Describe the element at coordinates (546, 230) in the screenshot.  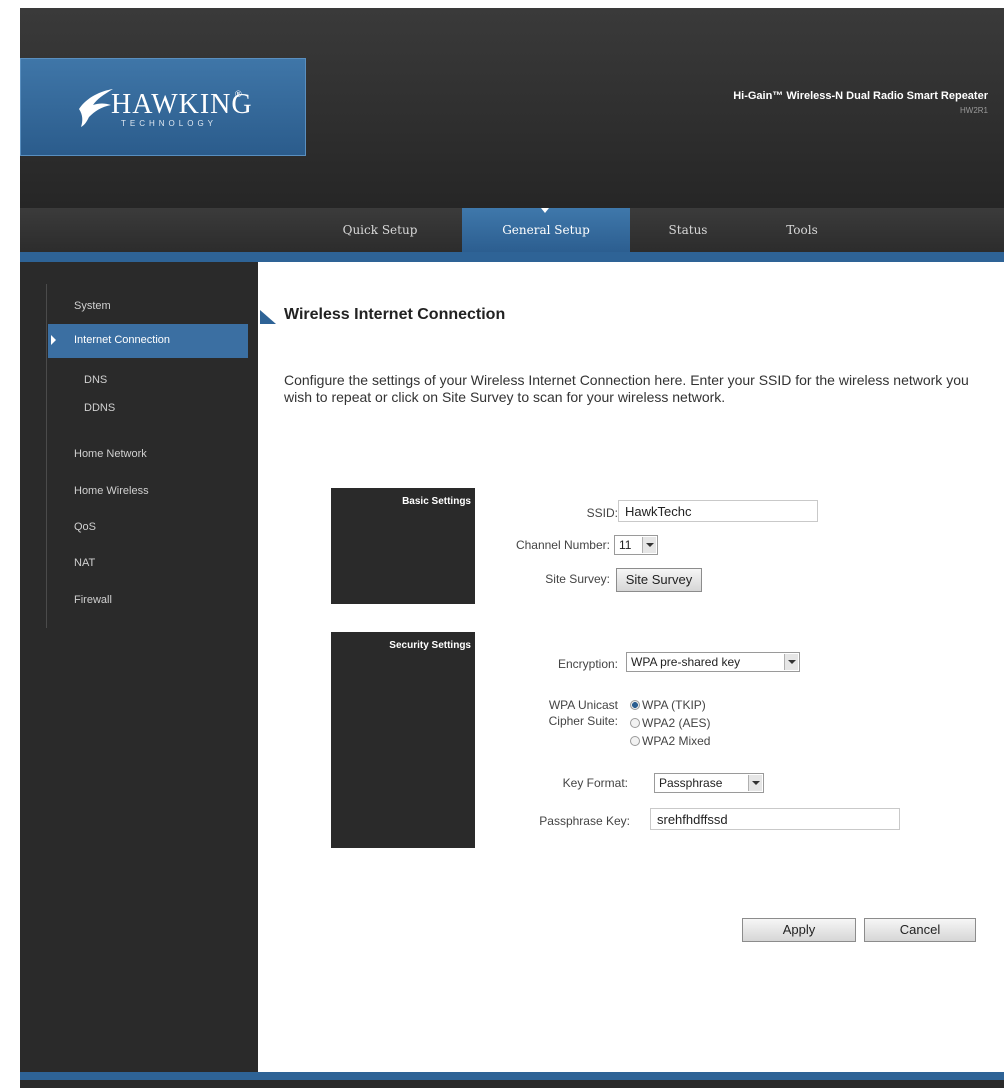
I see `tab-general-setup: General Setup` at that location.